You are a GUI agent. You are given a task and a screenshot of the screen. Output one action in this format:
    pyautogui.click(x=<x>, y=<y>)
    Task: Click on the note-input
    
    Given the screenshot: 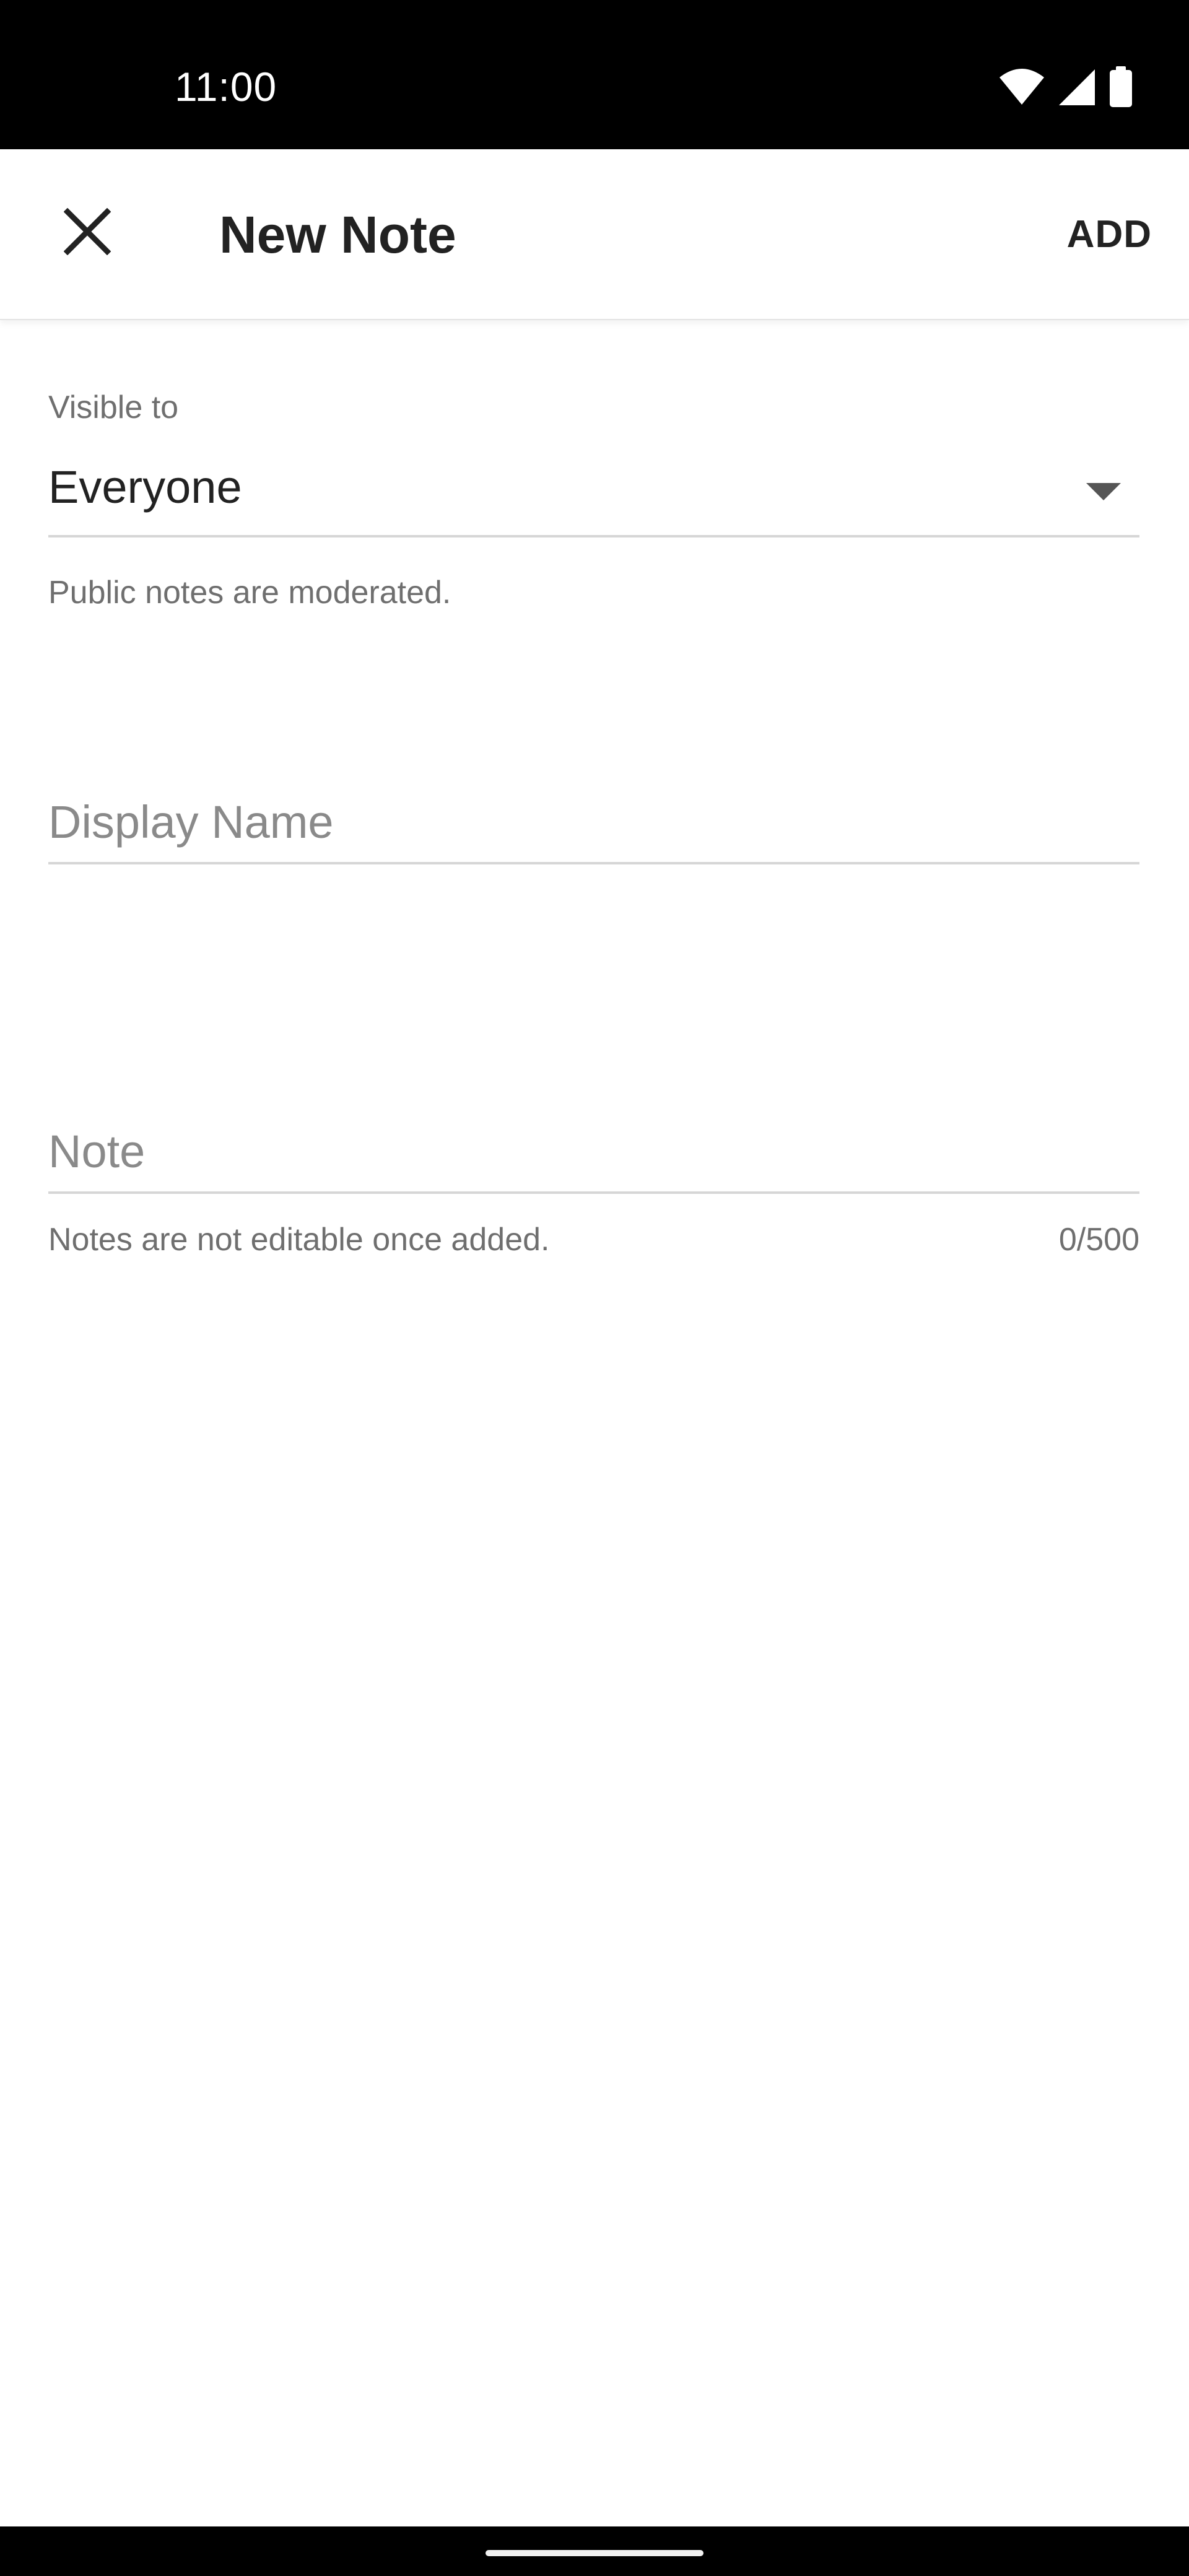 What is the action you would take?
    pyautogui.click(x=593, y=1152)
    